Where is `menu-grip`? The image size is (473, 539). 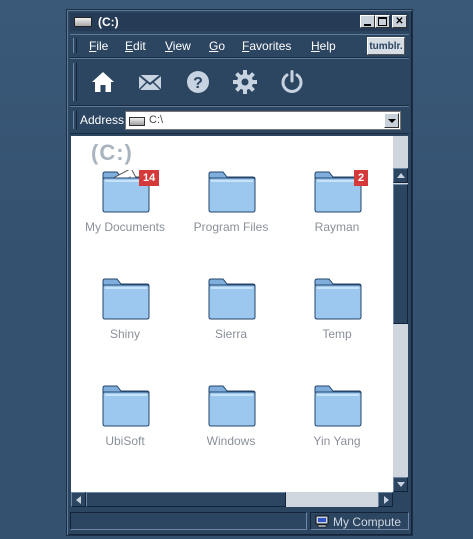
menu-grip is located at coordinates (75, 45).